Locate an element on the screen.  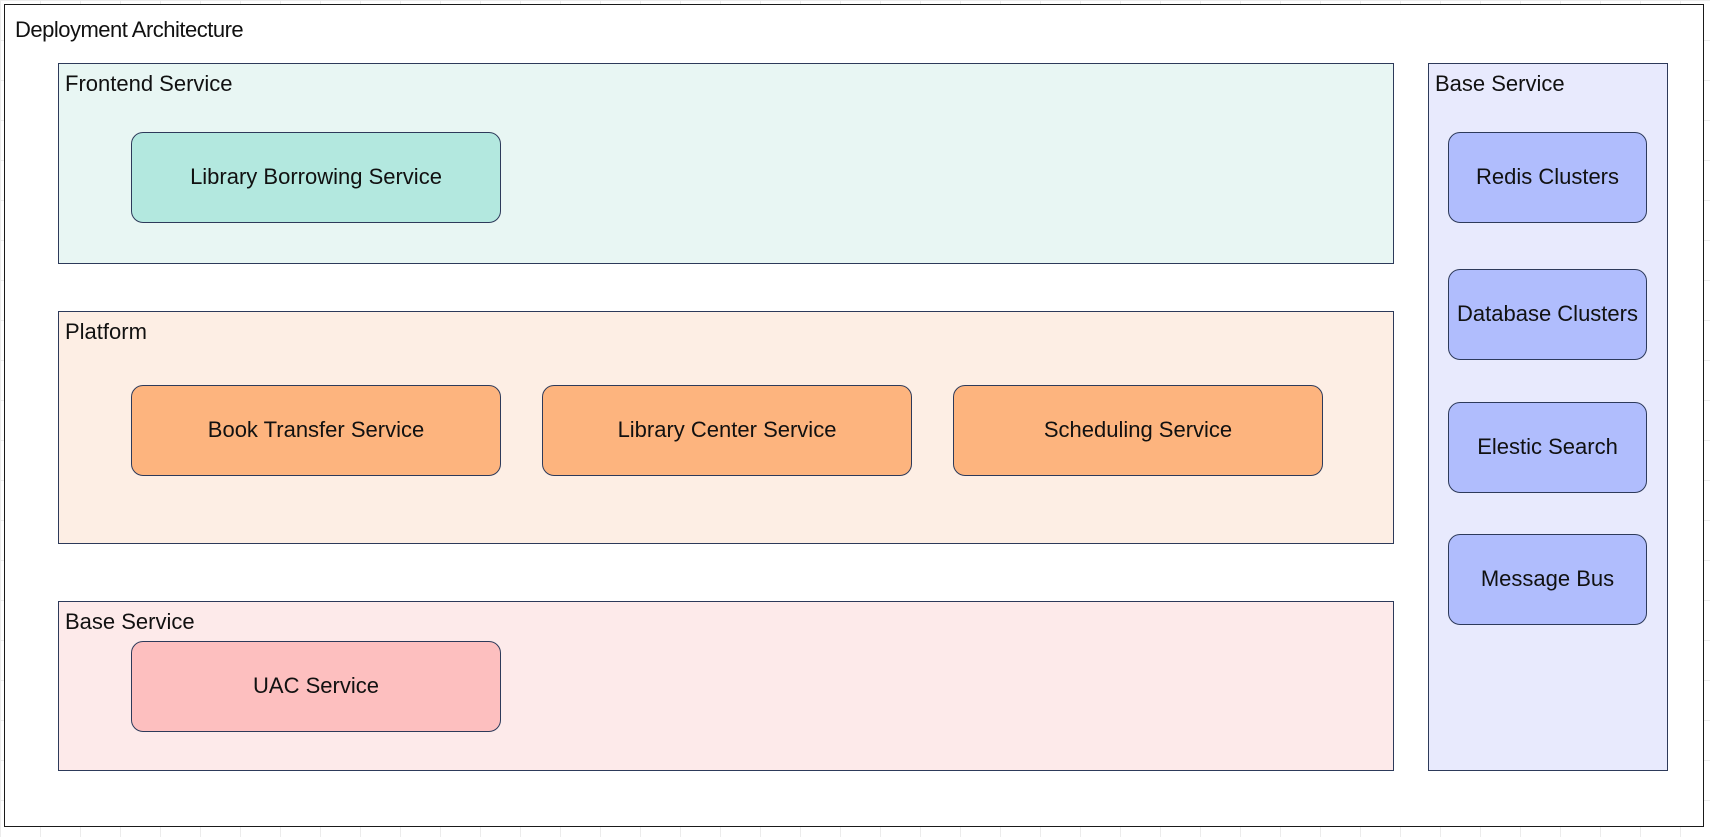
elestic-search-node: Elestic Search is located at coordinates (1547, 447).